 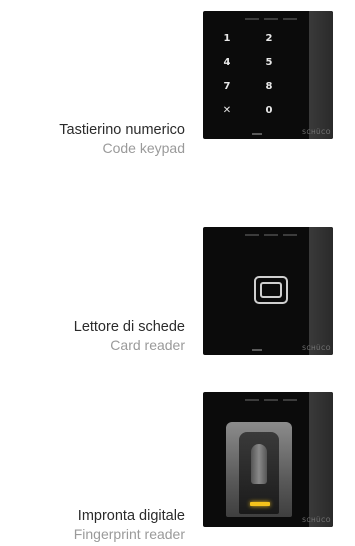 I want to click on keypad-device: 1 2 3 4 5 6 7 8 9 ✕ 0 ✓ SCHÜCO, so click(x=268, y=75).